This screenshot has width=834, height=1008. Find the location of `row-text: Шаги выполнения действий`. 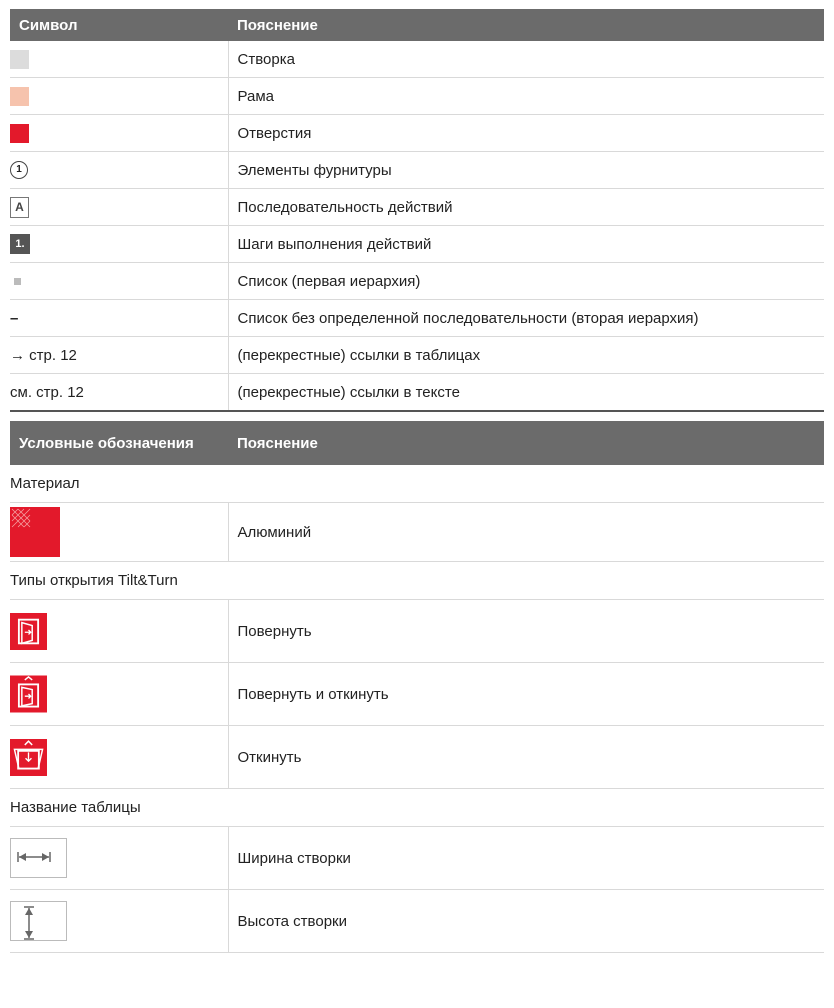

row-text: Шаги выполнения действий is located at coordinates (526, 244).